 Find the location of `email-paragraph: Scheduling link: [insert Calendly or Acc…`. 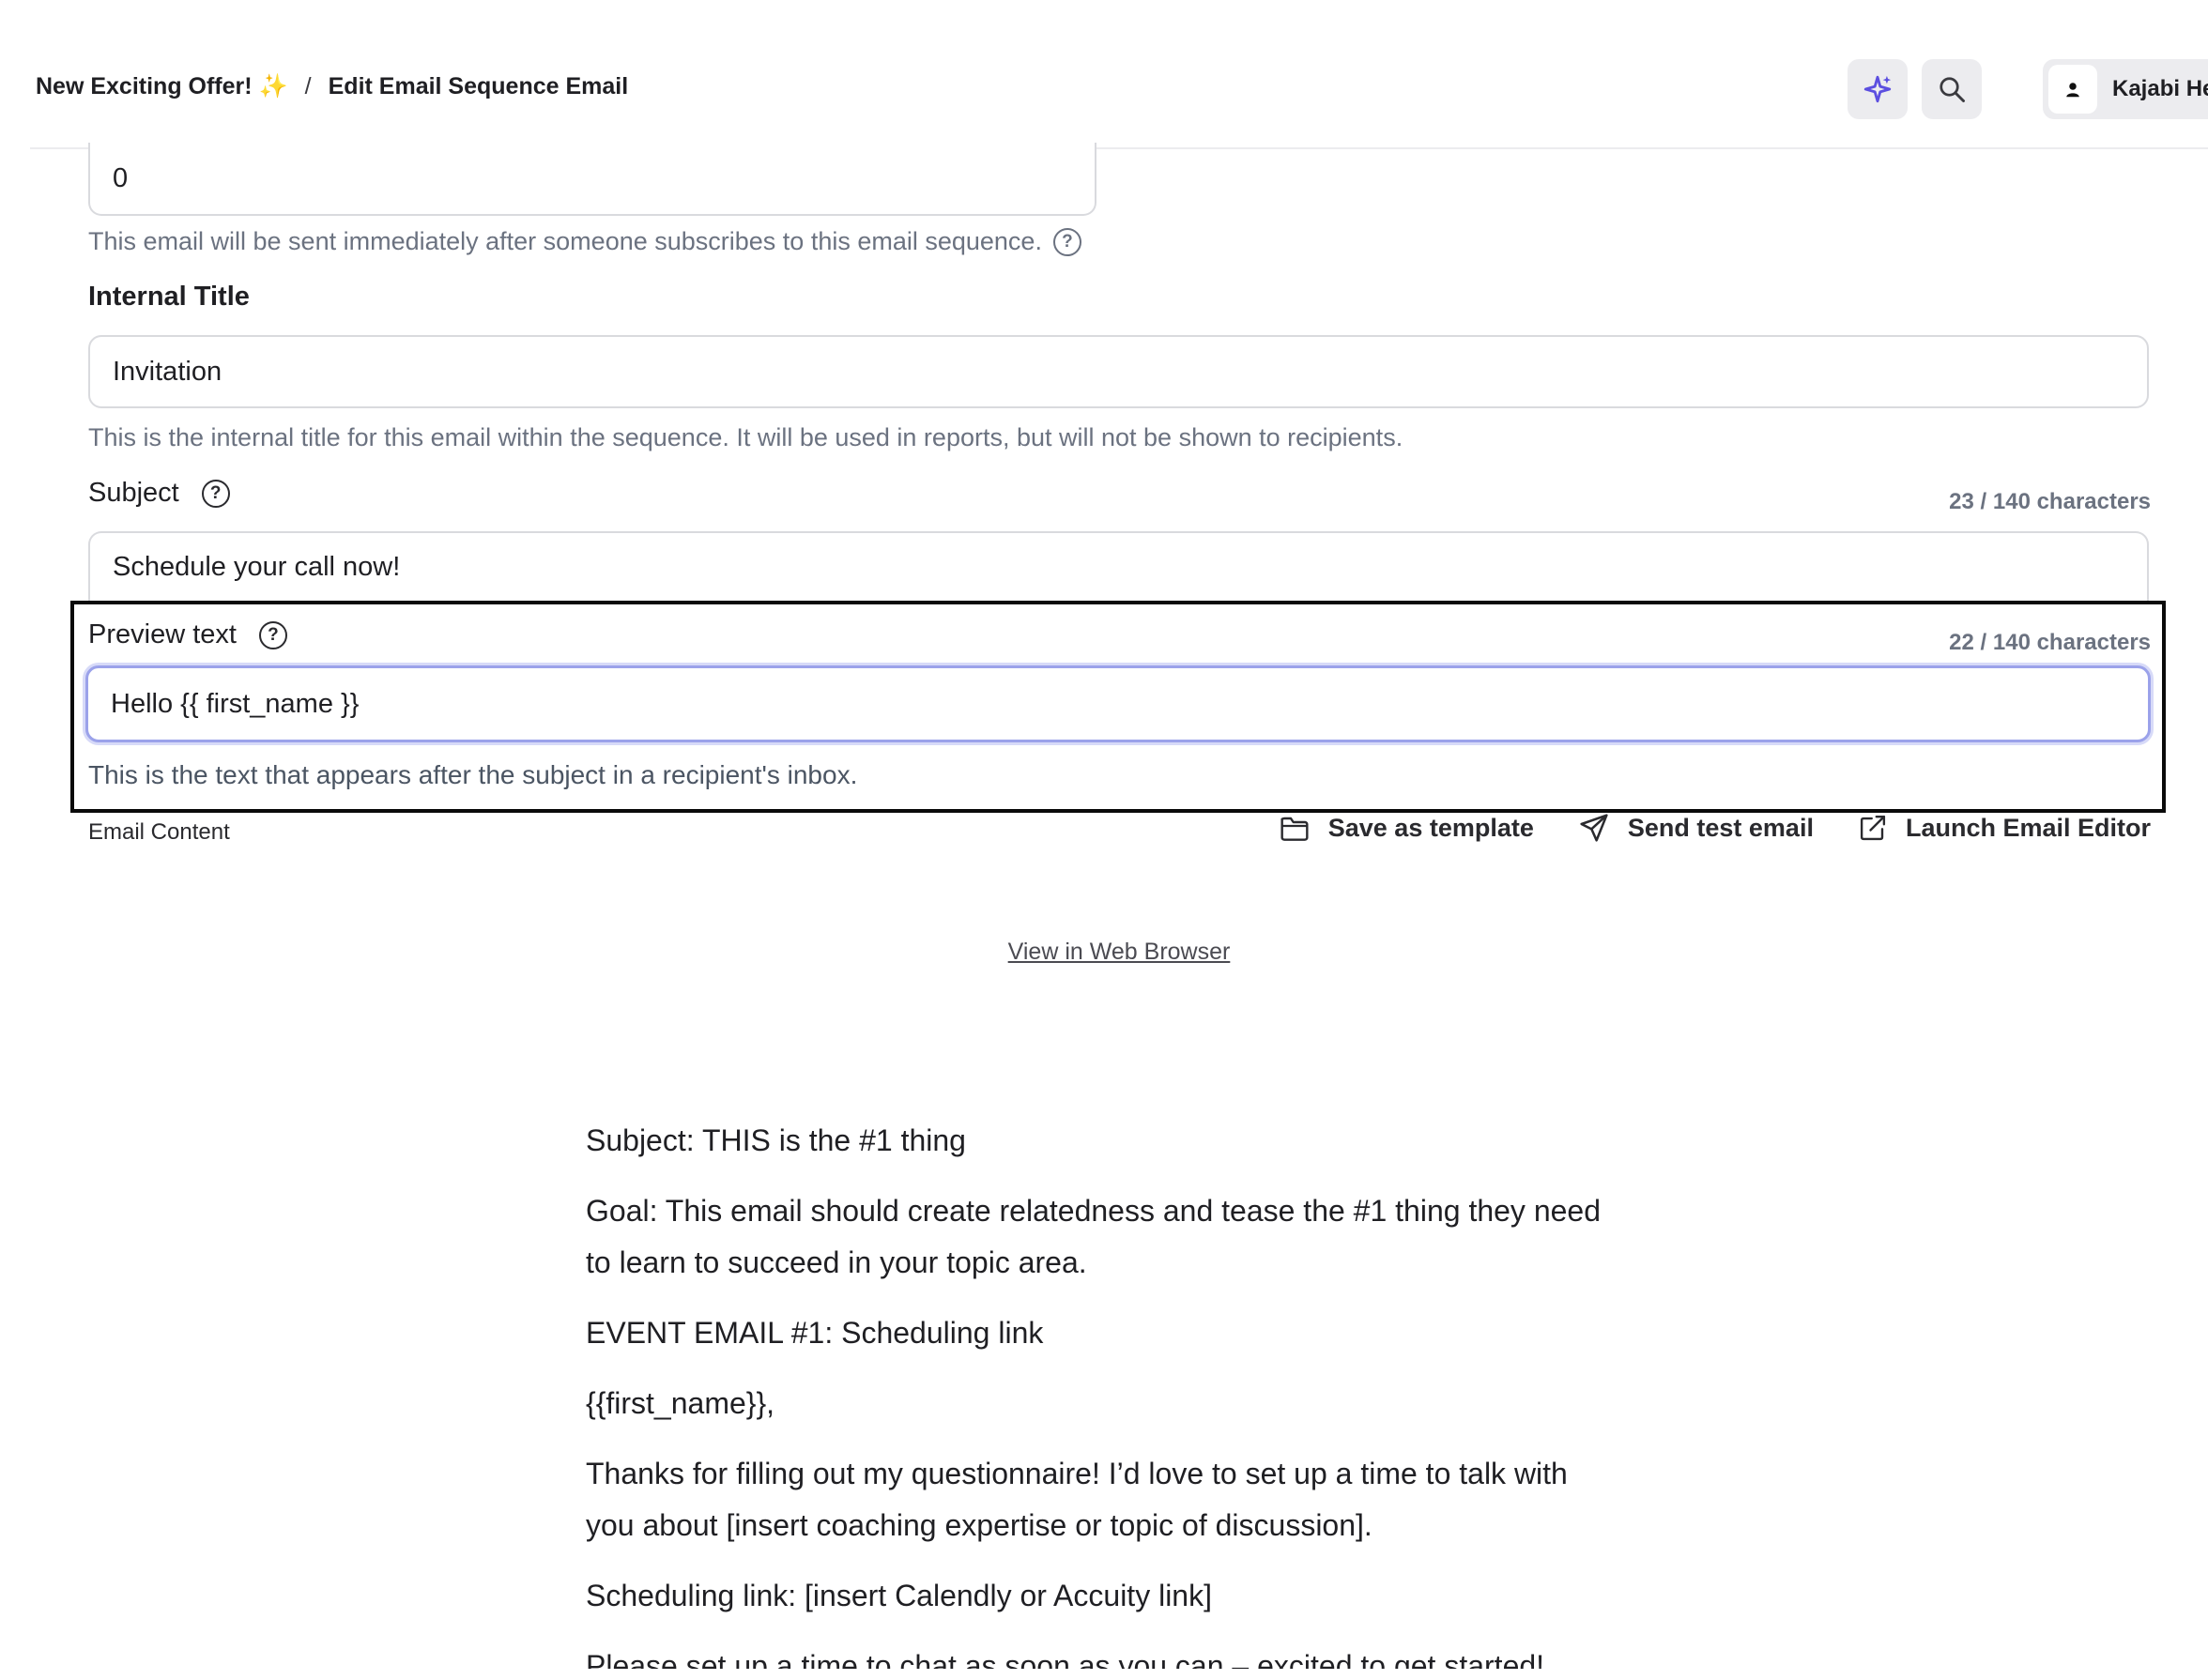

email-paragraph: Scheduling link: [insert Calendly or Acc… is located at coordinates (899, 1595).